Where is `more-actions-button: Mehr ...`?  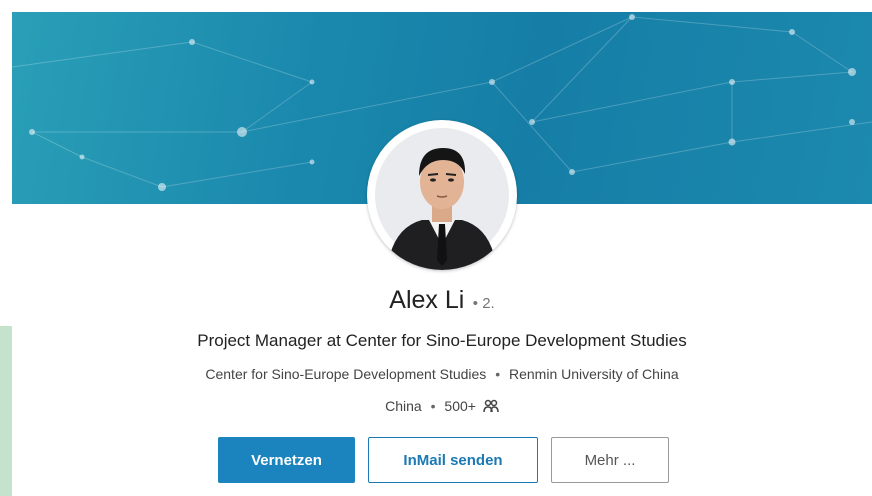
more-actions-button: Mehr ... is located at coordinates (610, 460).